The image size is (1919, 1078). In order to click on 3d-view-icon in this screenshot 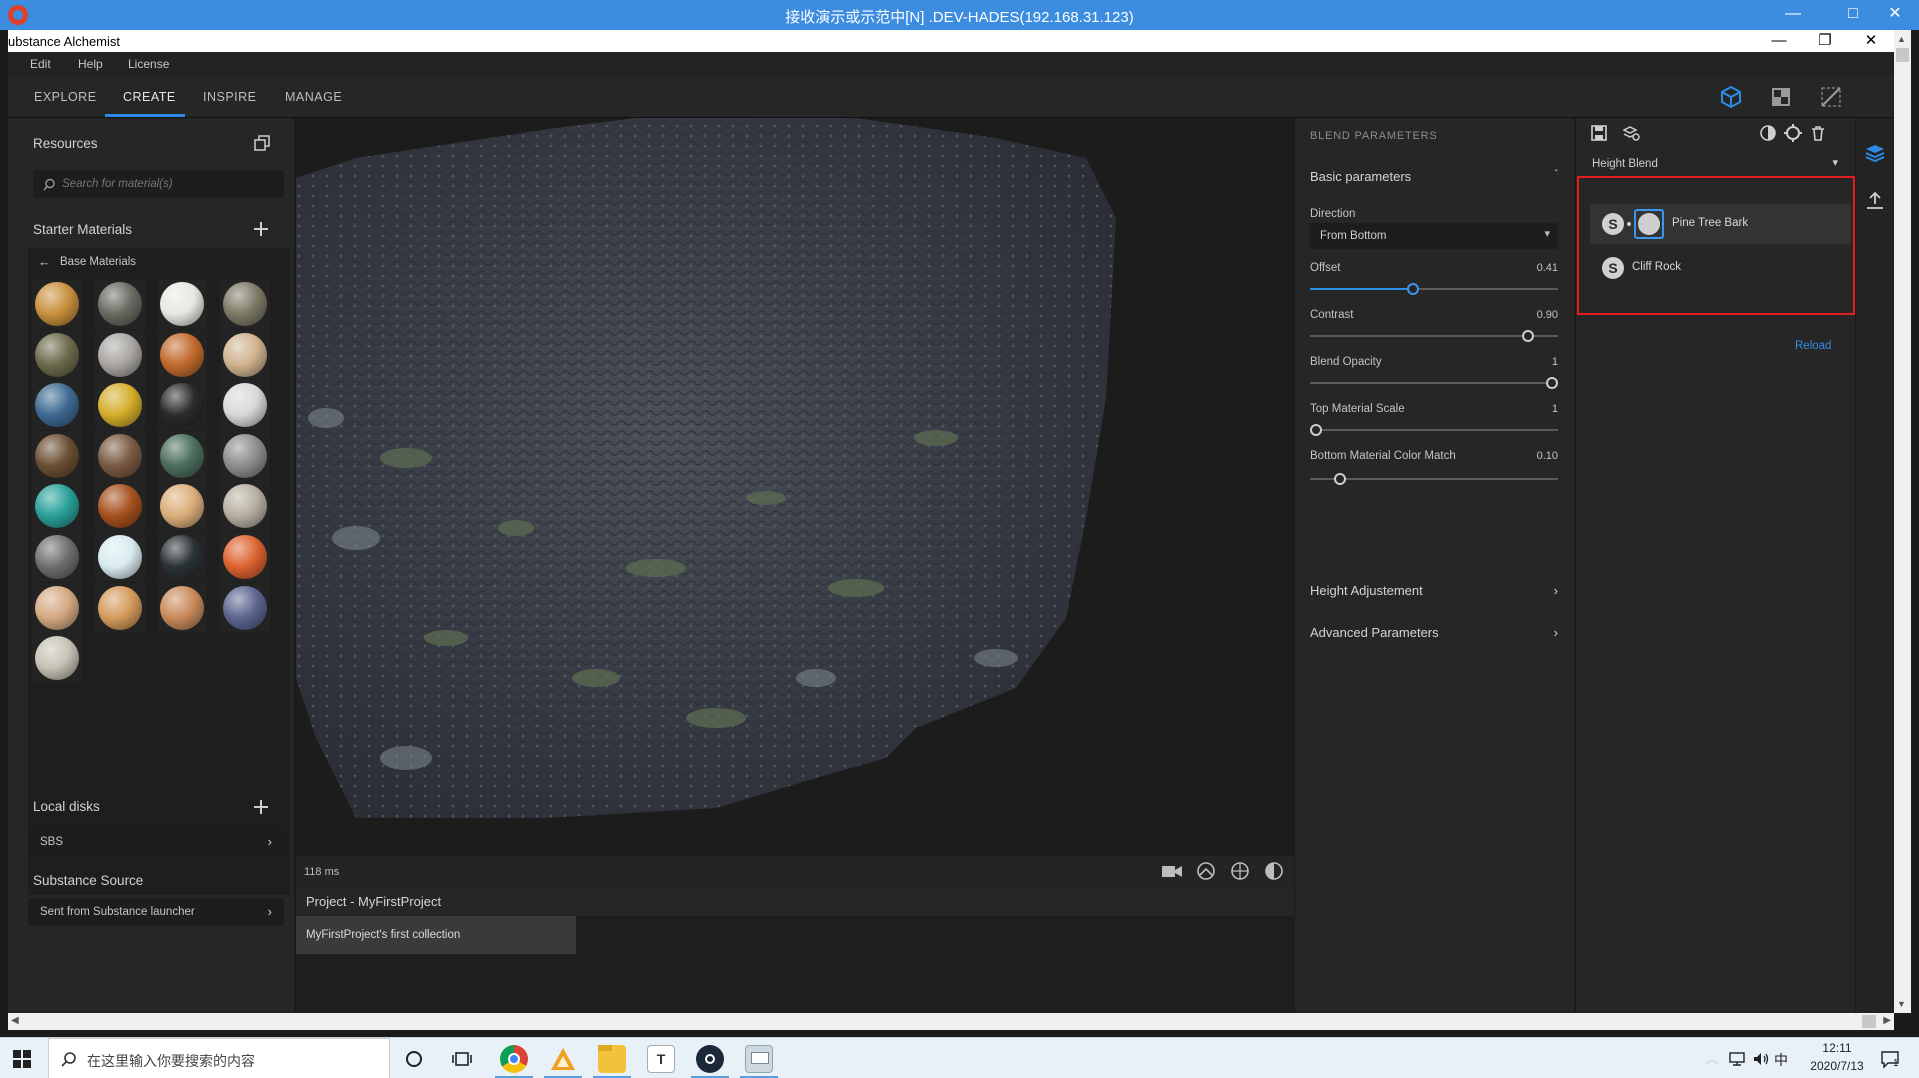, I will do `click(1731, 97)`.